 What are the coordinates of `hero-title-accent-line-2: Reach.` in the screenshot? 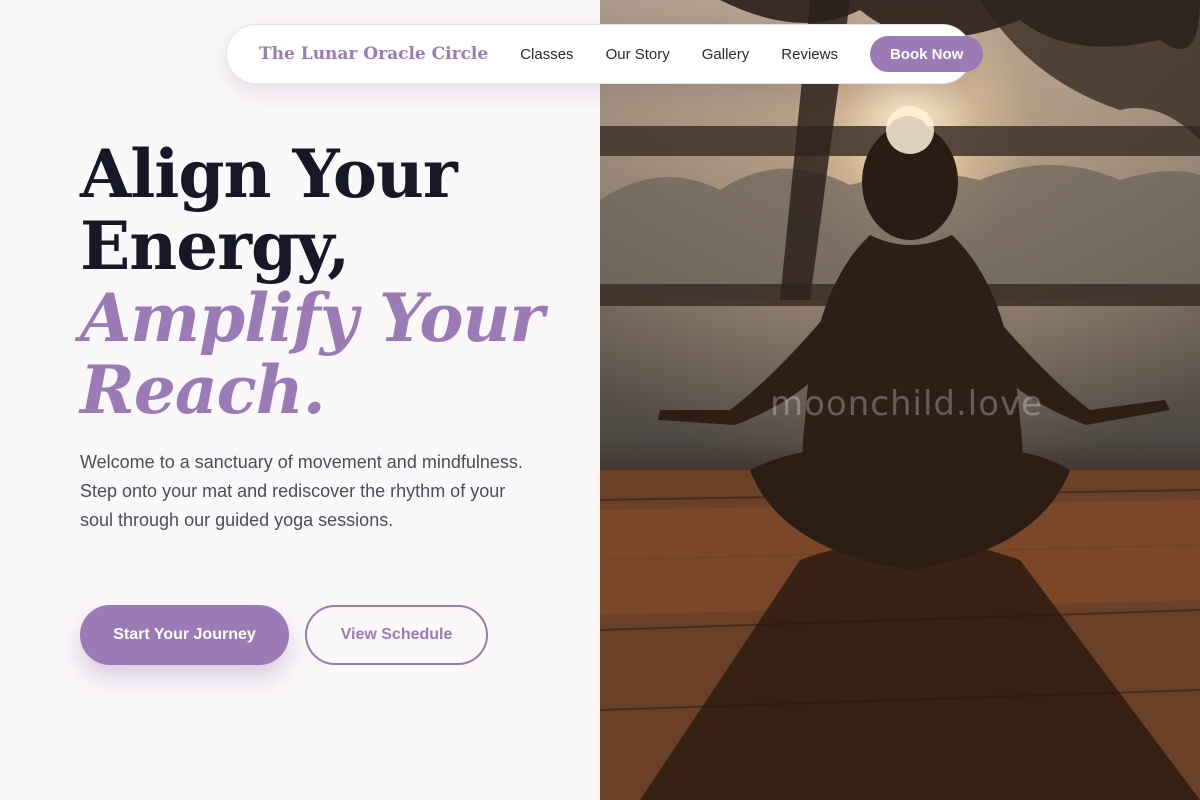 It's located at (203, 390).